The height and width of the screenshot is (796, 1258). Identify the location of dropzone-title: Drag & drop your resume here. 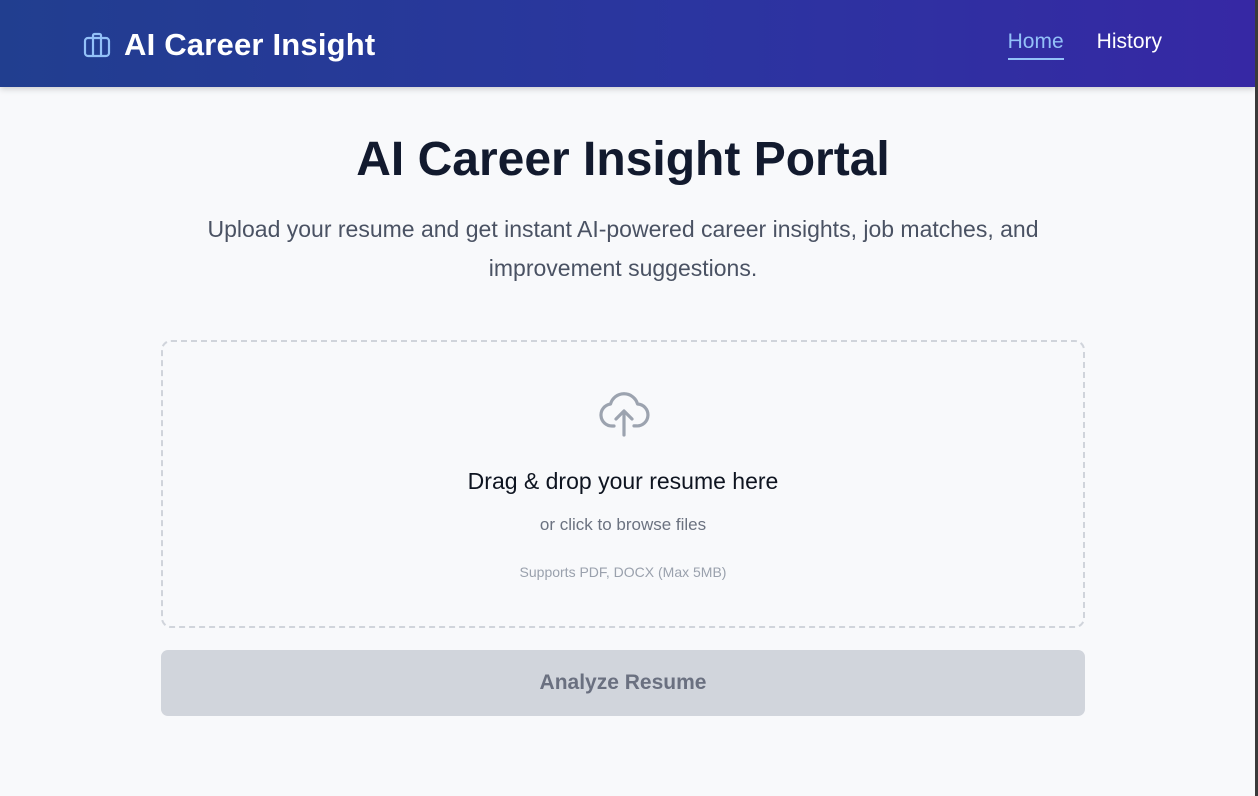
(623, 481).